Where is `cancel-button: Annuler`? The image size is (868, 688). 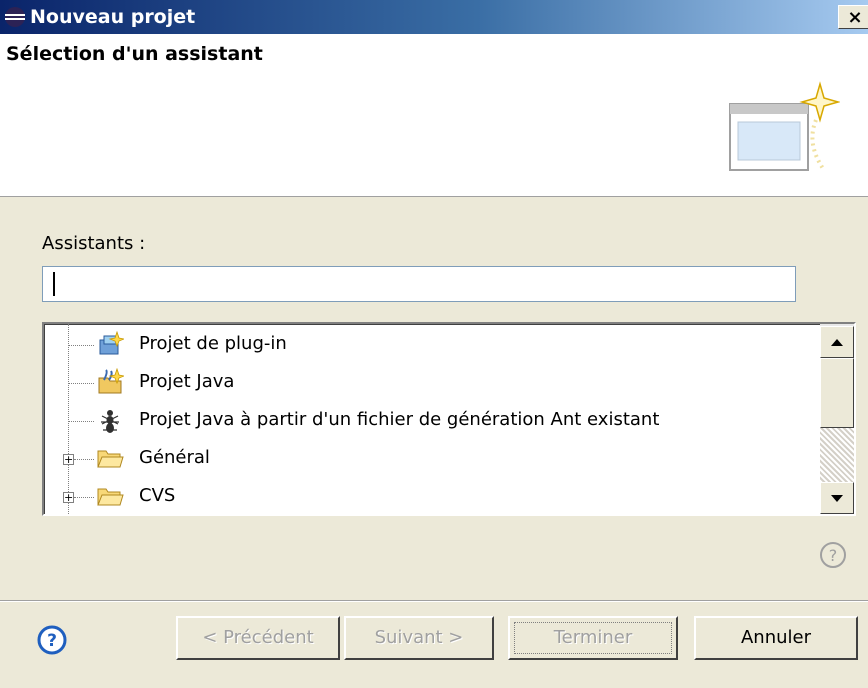 cancel-button: Annuler is located at coordinates (776, 638).